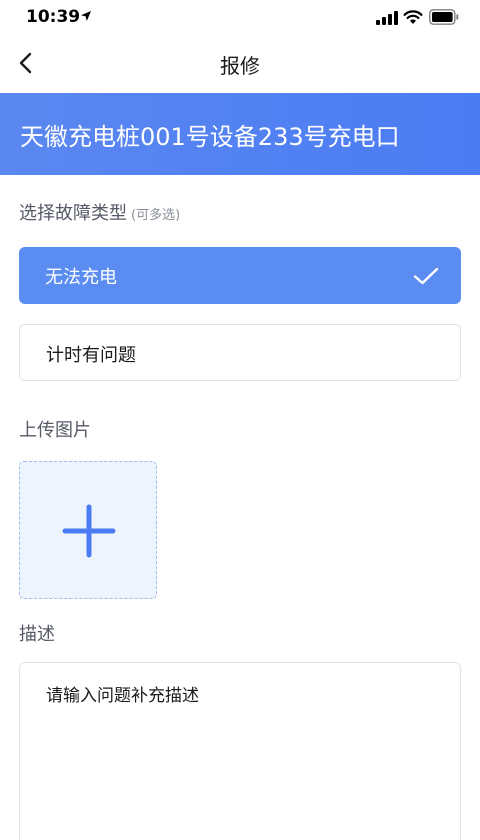  I want to click on fault-type-label: 选择故障类型 (可多选), so click(99, 212).